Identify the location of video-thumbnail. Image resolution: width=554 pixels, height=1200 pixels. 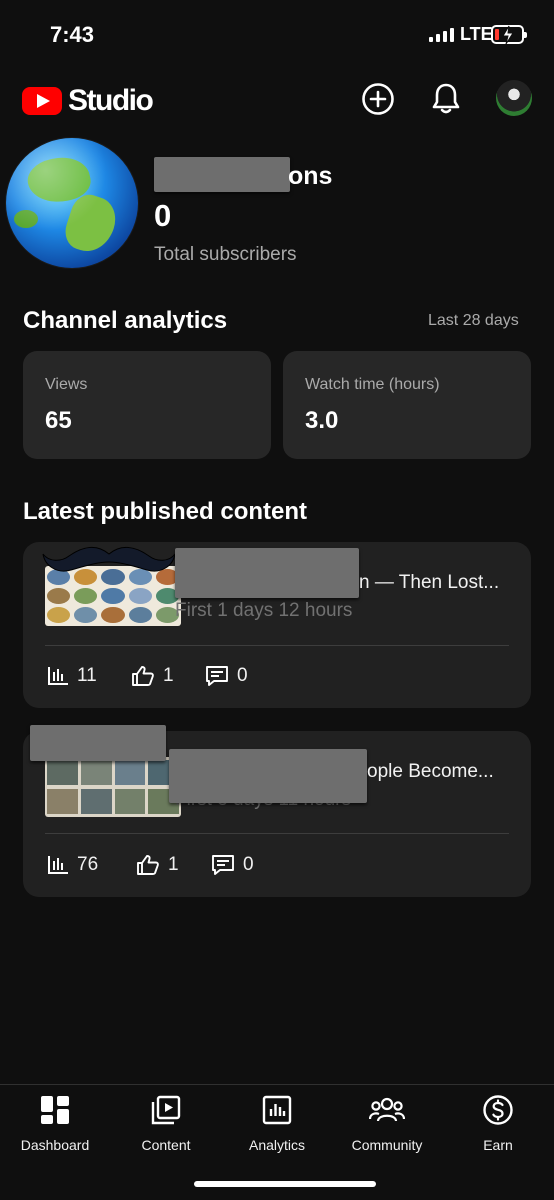
(113, 787).